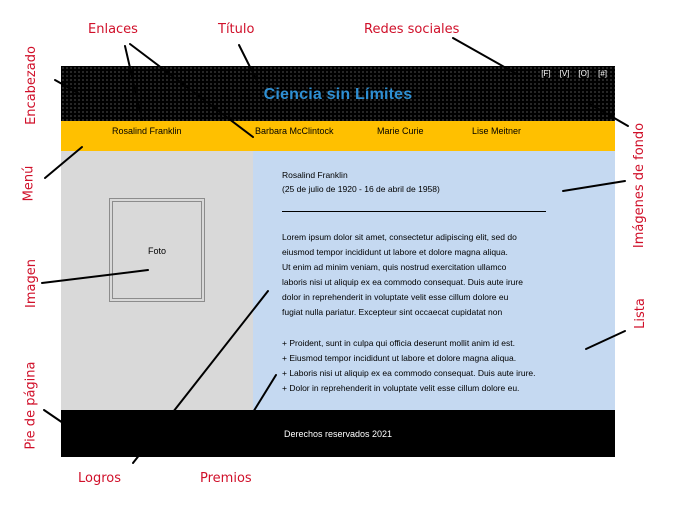 Image resolution: width=683 pixels, height=517 pixels. I want to click on arrow-menu, so click(63, 162).